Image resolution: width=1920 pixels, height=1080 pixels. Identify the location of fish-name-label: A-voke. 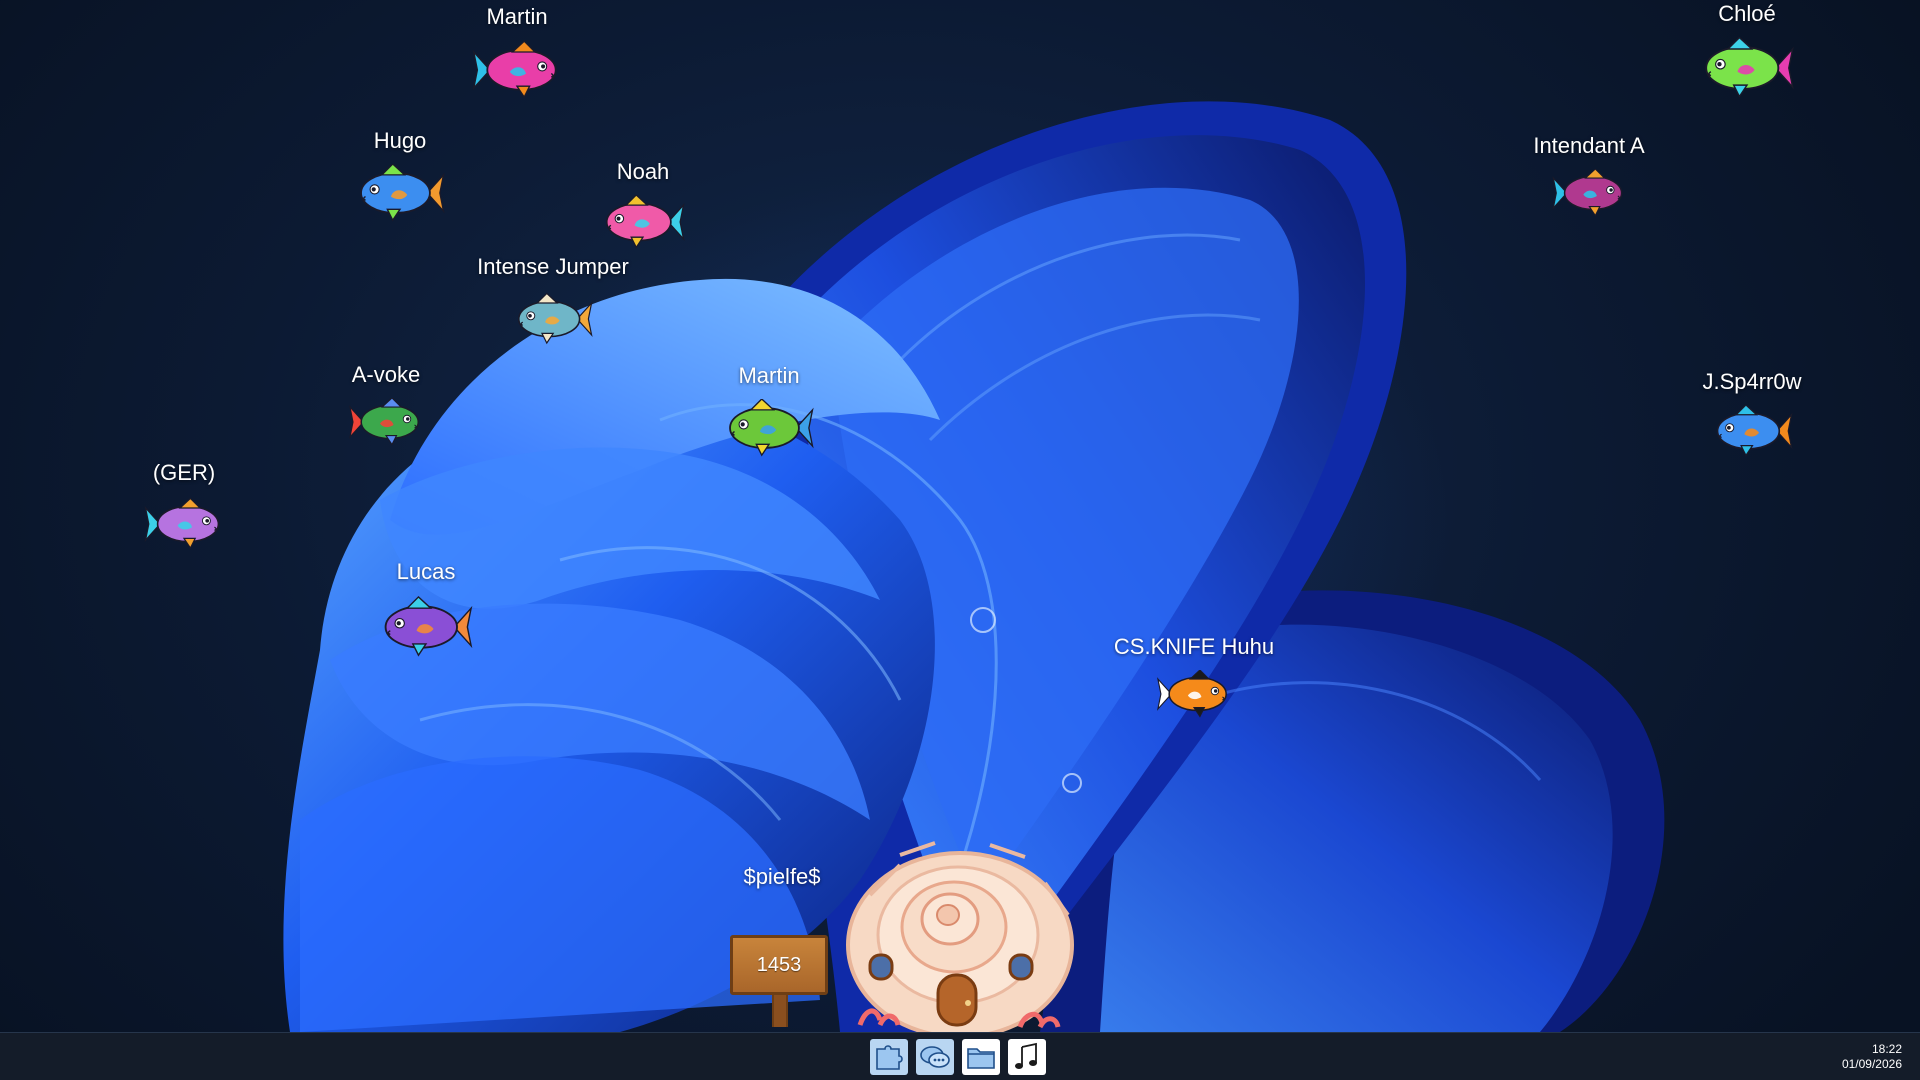
(386, 374).